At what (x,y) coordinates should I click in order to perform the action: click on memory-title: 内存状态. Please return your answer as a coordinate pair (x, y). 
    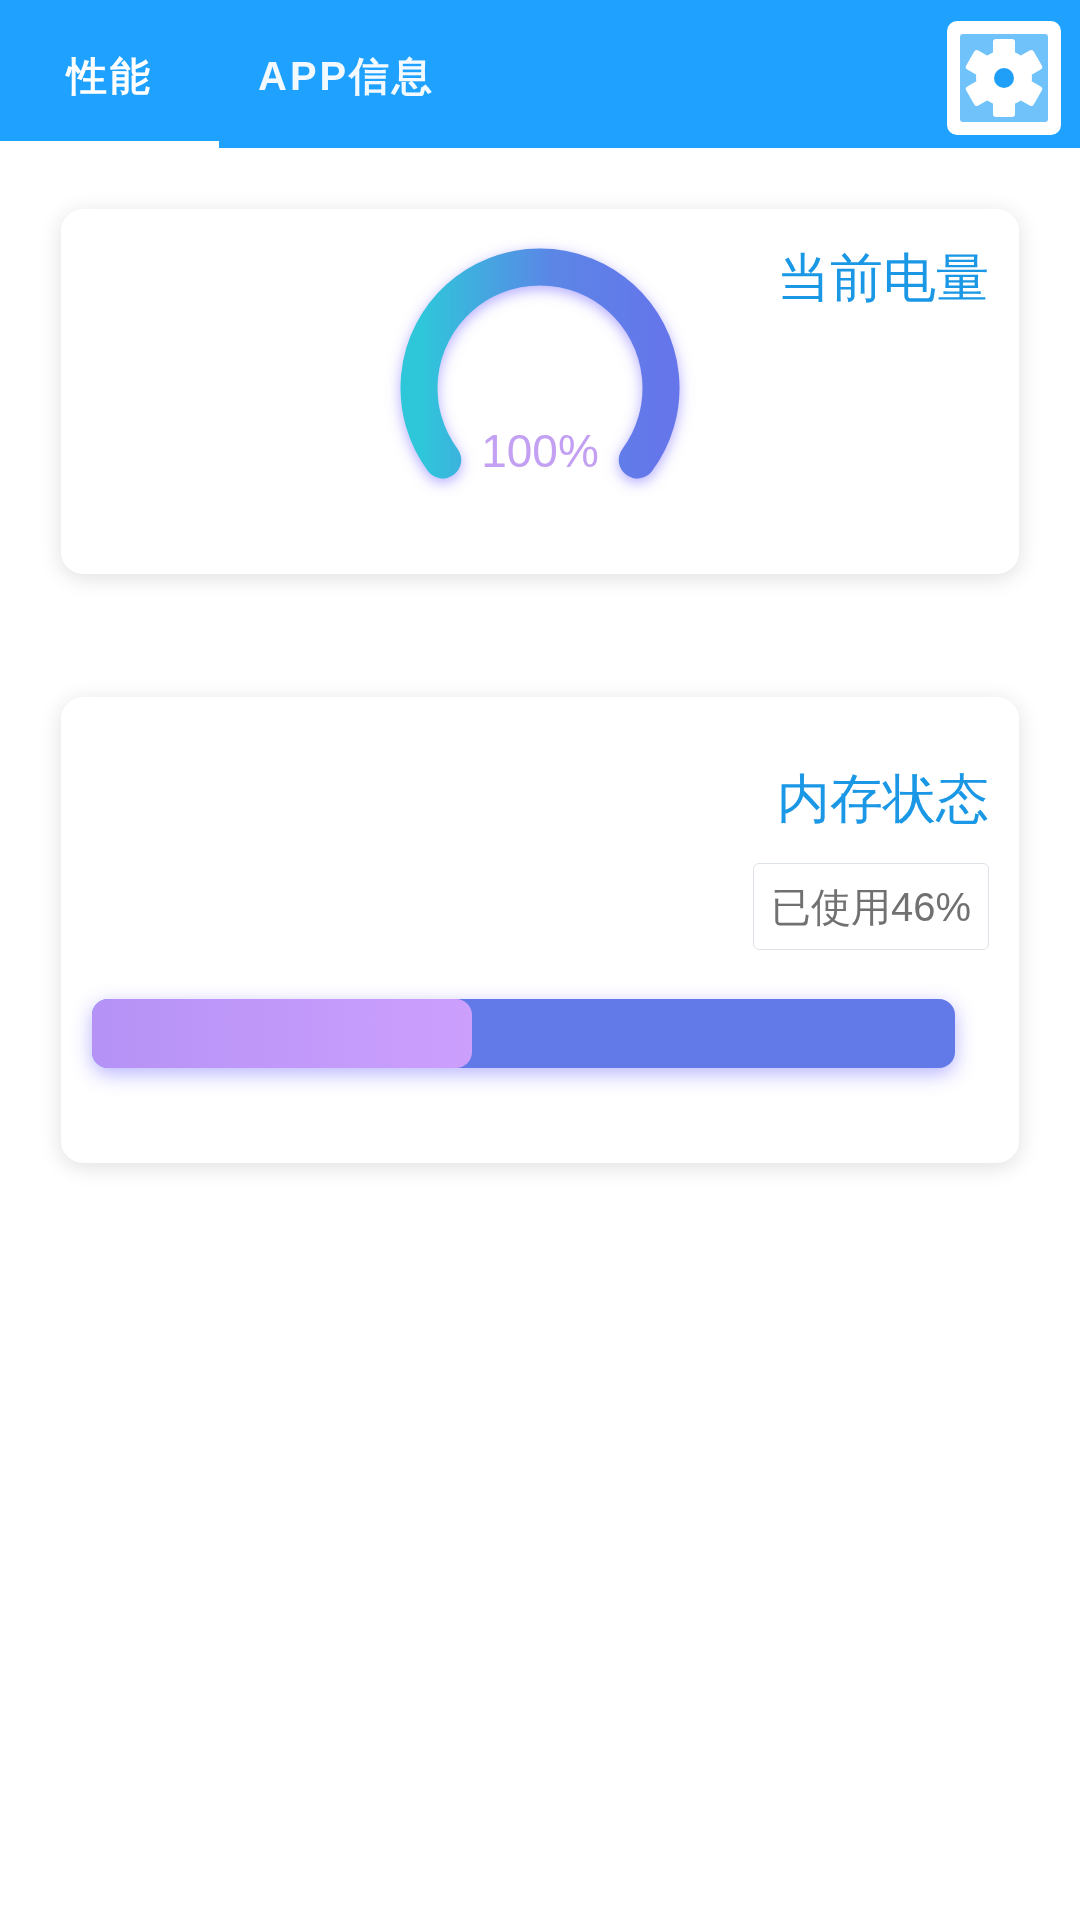
    Looking at the image, I should click on (883, 798).